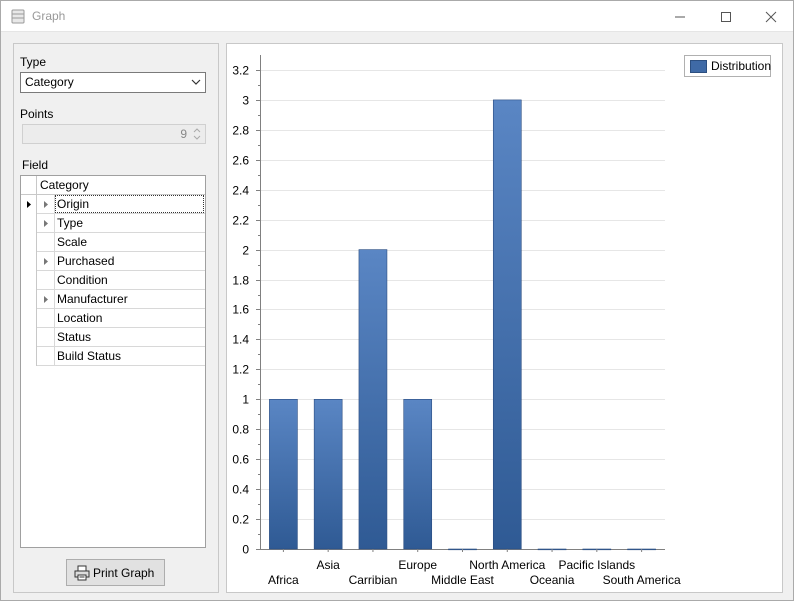 This screenshot has height=602, width=794. I want to click on minimize-button, so click(680, 16).